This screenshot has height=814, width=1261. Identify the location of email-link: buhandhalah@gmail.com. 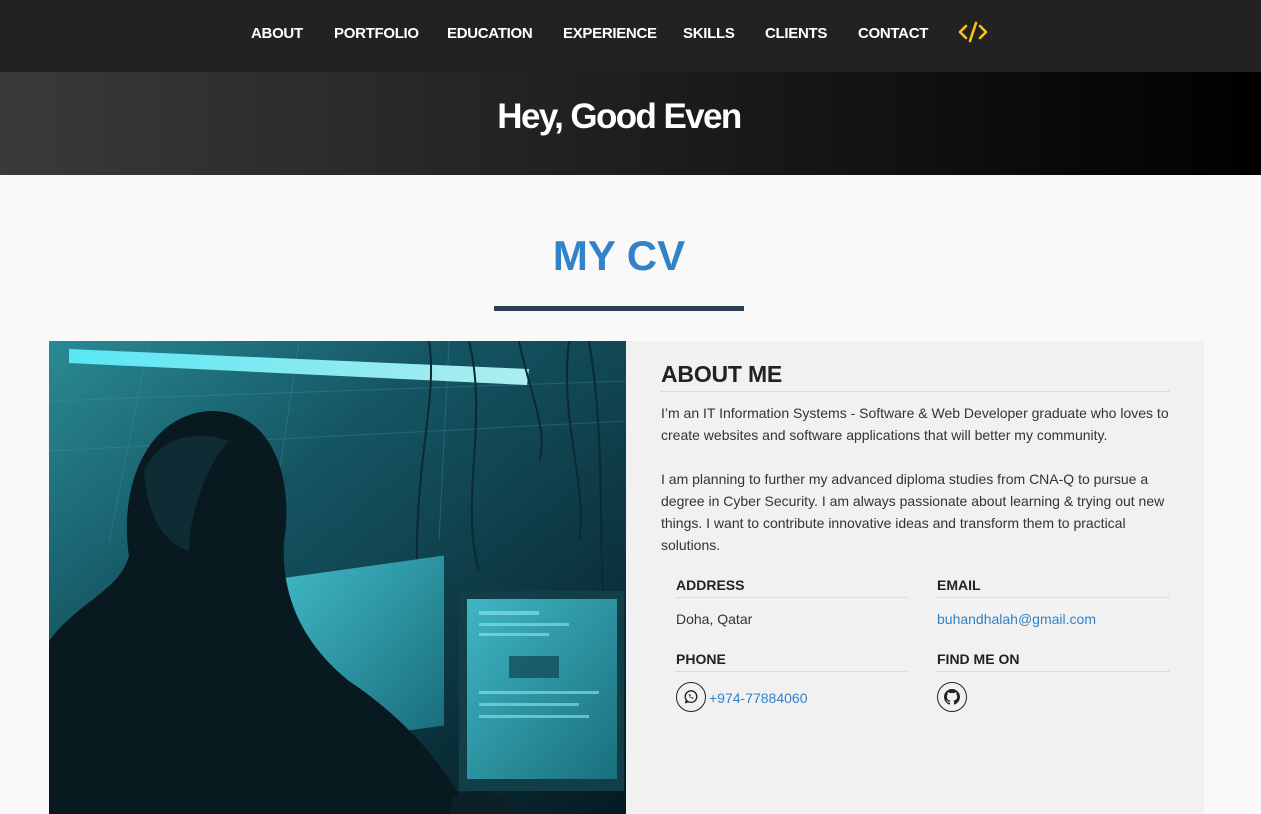
(1016, 619).